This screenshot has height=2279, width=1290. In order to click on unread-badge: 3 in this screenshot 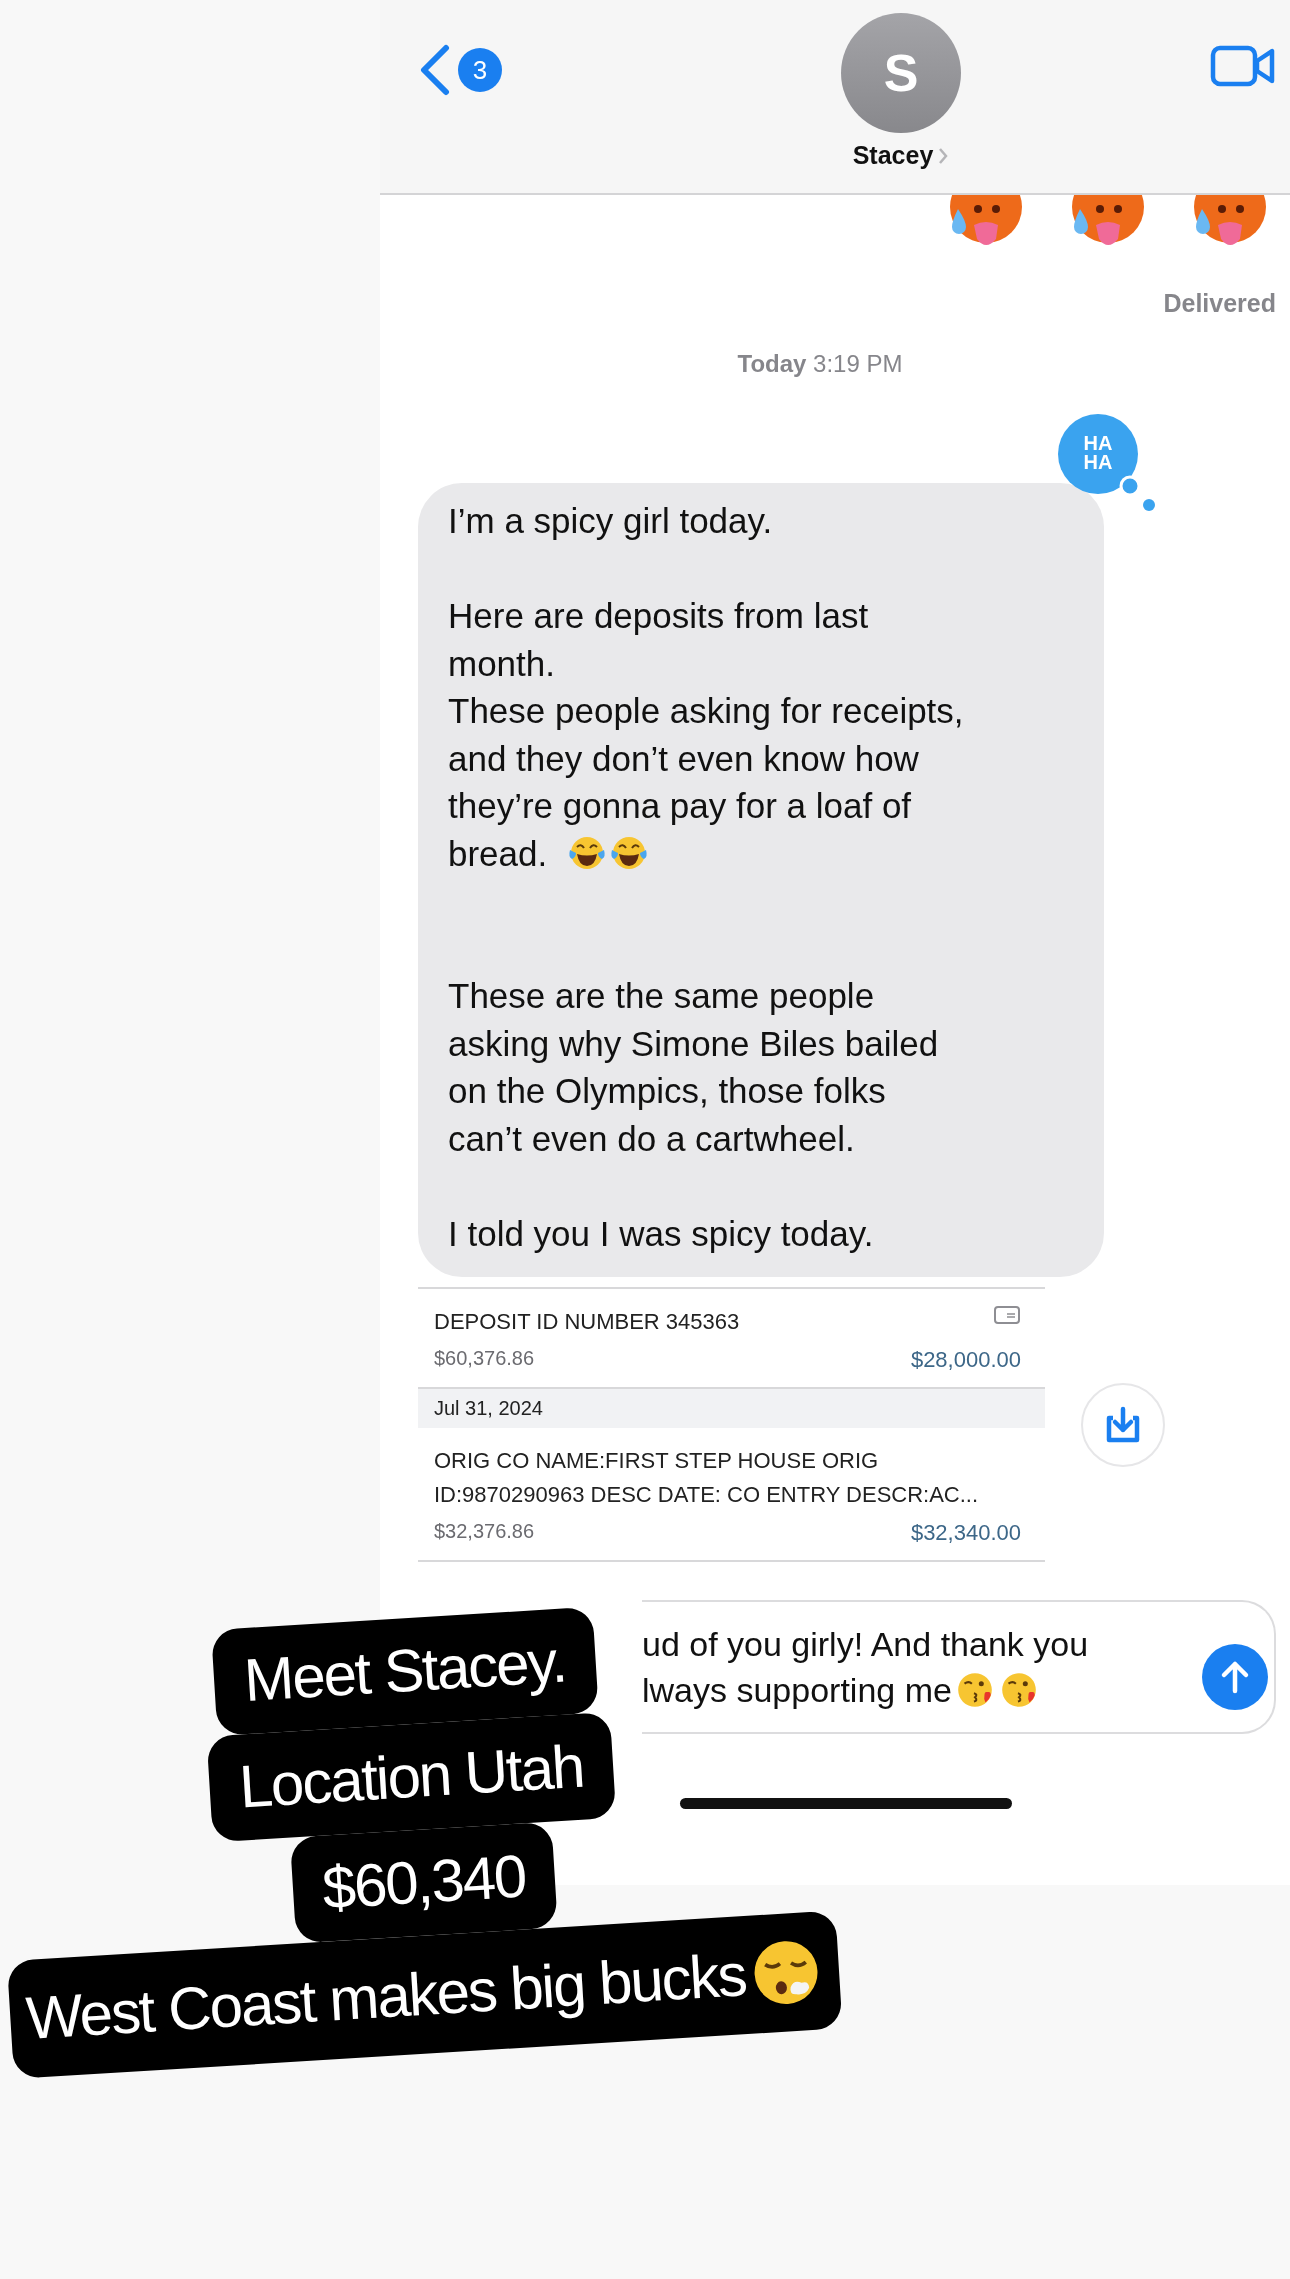, I will do `click(480, 70)`.